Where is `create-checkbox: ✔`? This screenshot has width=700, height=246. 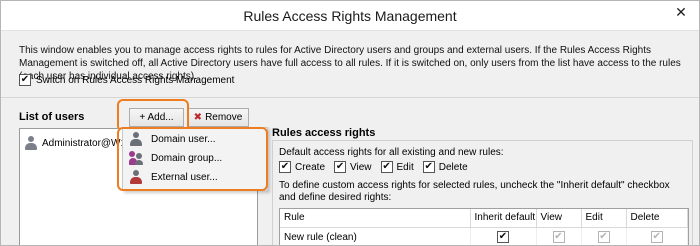
create-checkbox: ✔ is located at coordinates (285, 167).